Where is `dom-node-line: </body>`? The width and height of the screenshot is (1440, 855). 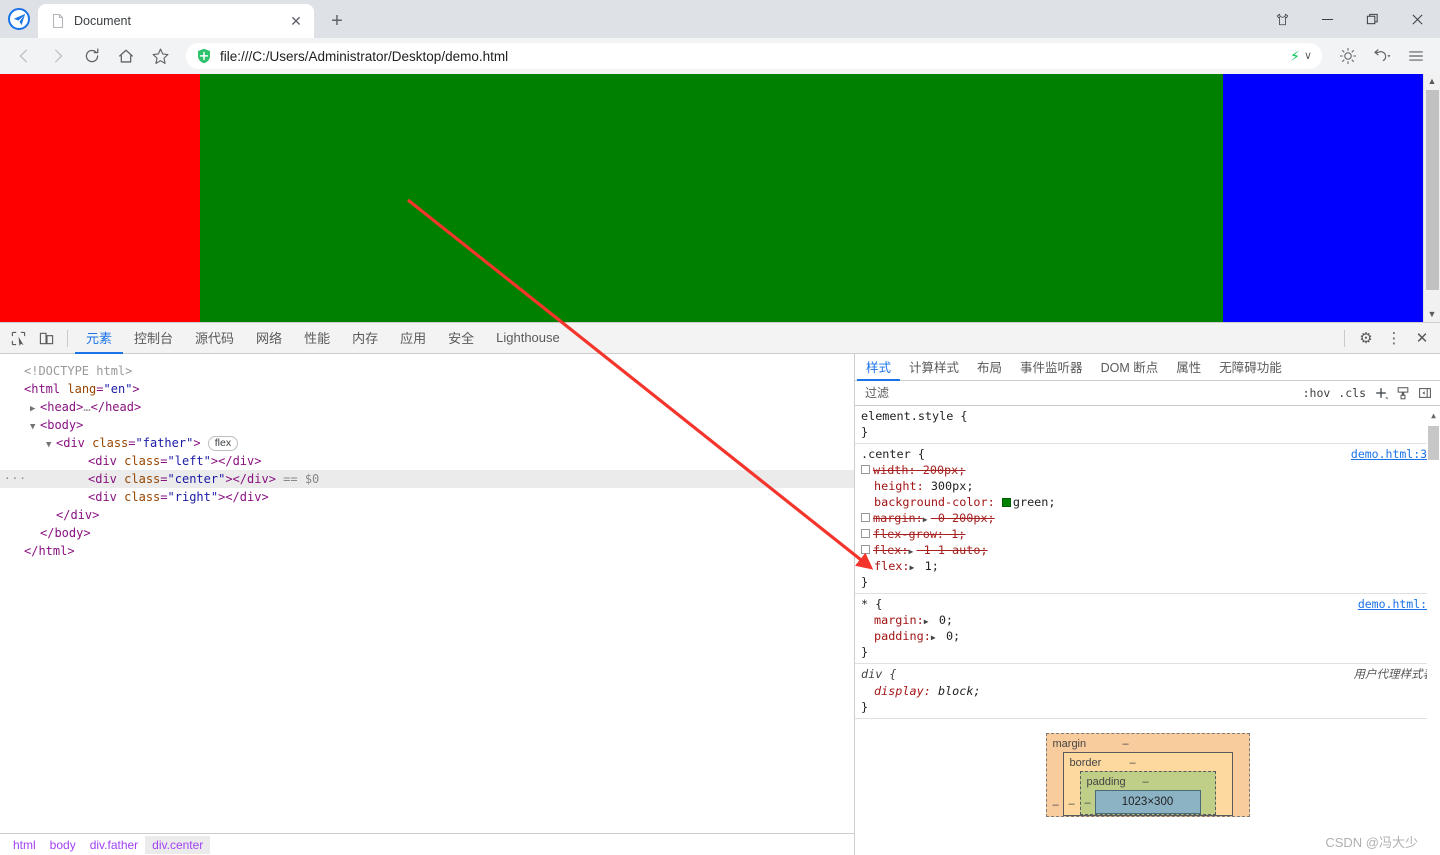 dom-node-line: </body> is located at coordinates (427, 533).